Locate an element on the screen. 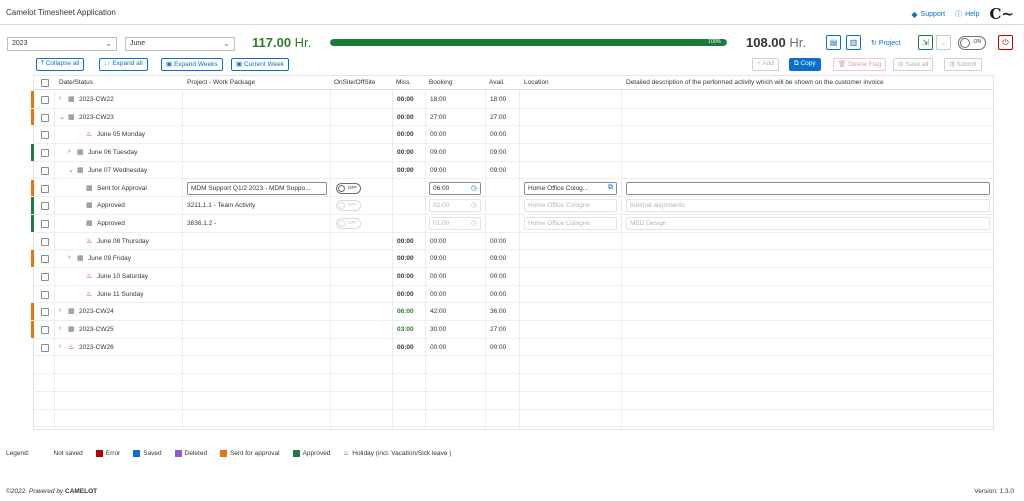  help-icon: ⓘ is located at coordinates (959, 14).